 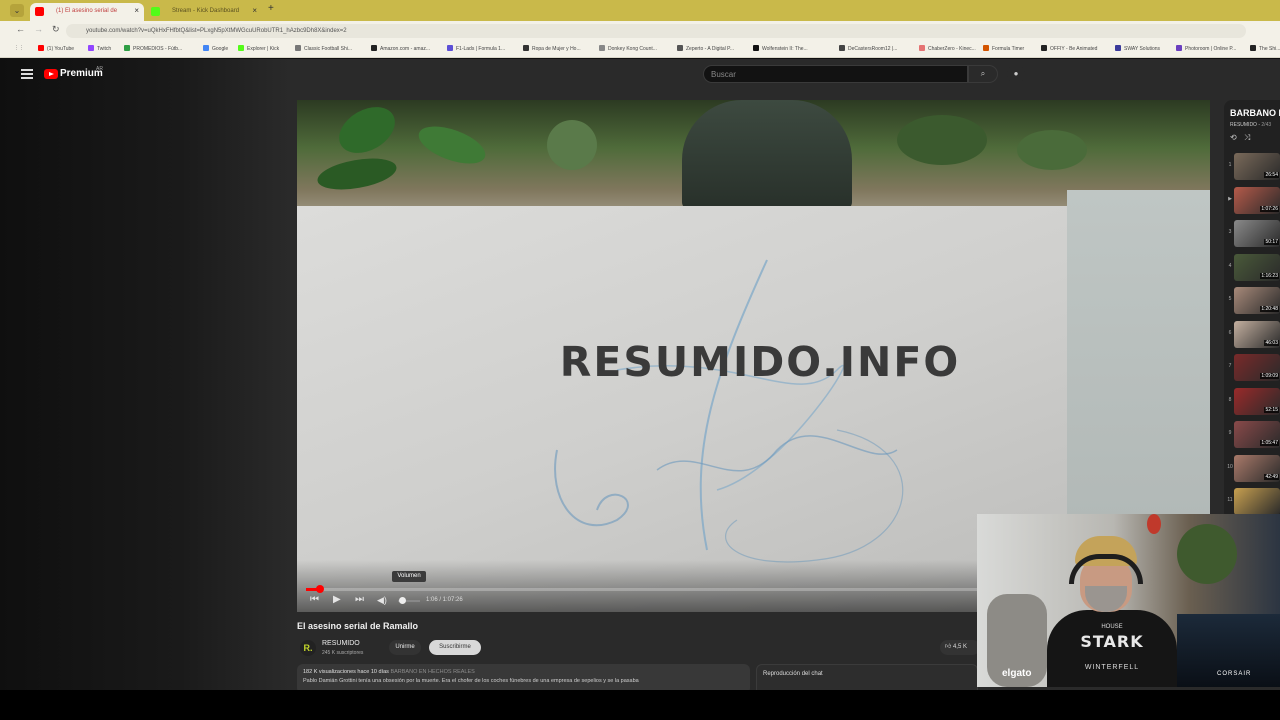 I want to click on playlist-thumbnail: 1:20:48, so click(x=1257, y=300).